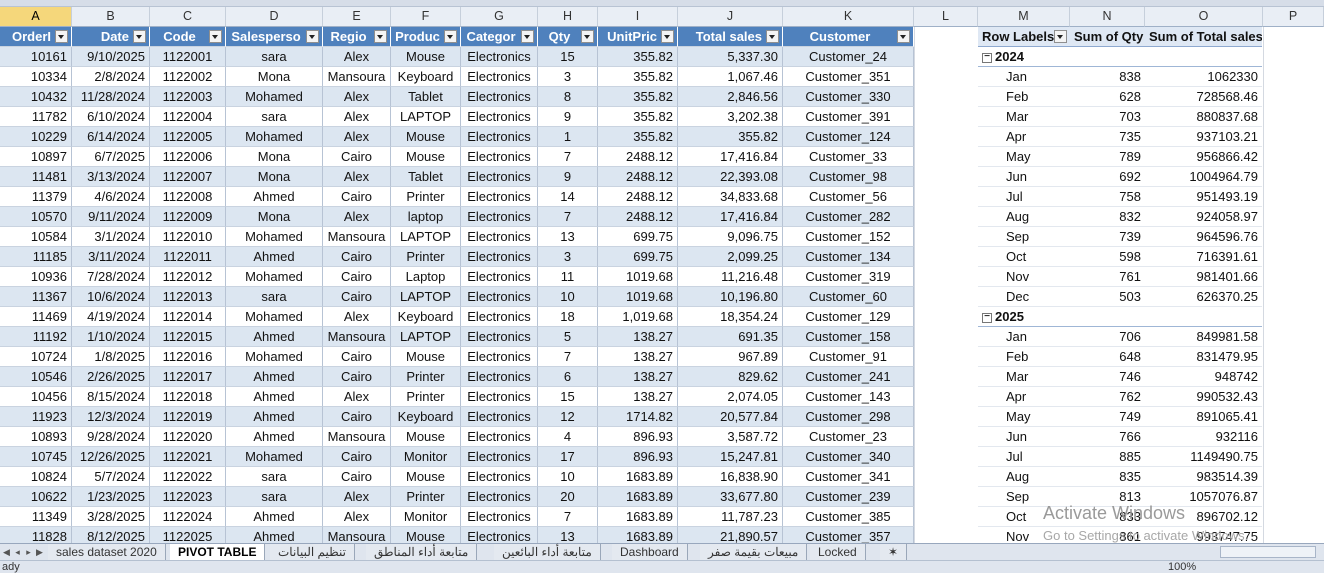 The width and height of the screenshot is (1324, 573). What do you see at coordinates (111, 117) in the screenshot?
I see `table-cell: 6/10/2024` at bounding box center [111, 117].